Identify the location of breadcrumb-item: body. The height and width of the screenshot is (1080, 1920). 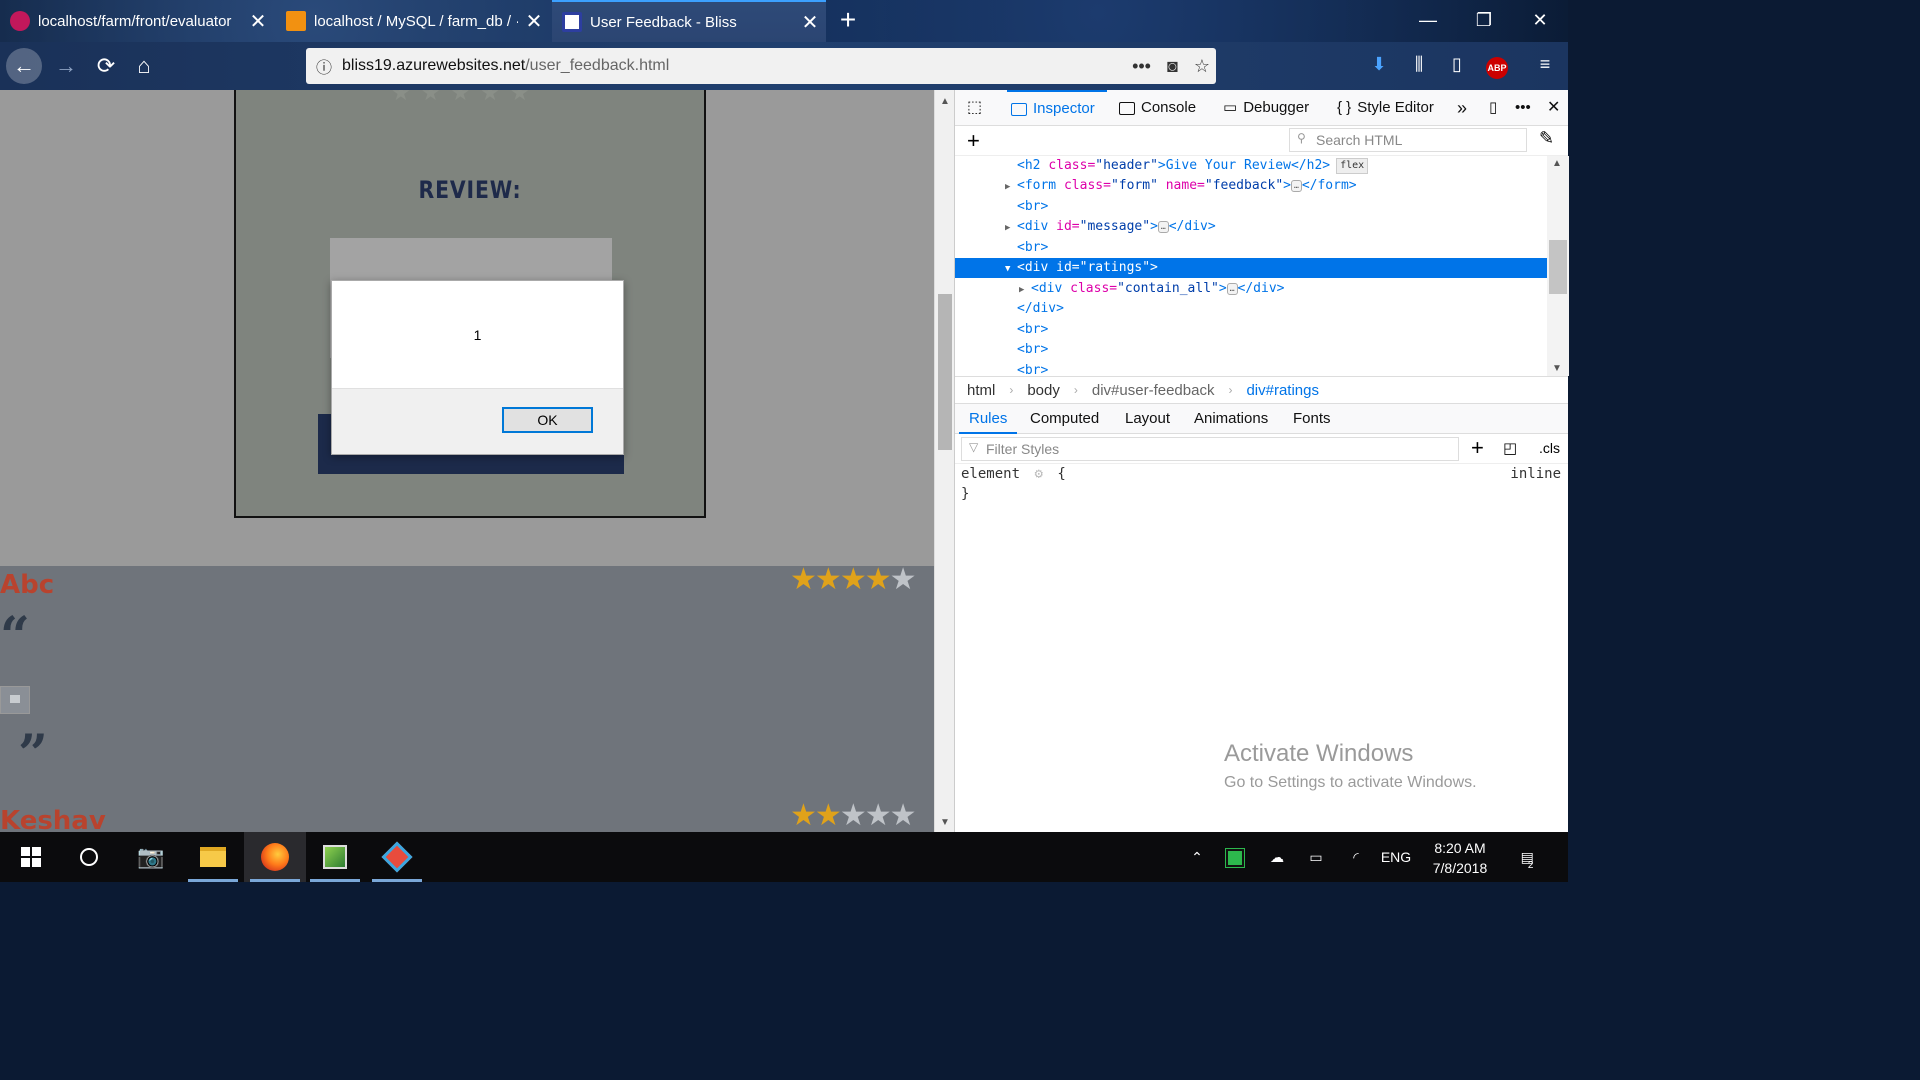
(1043, 390).